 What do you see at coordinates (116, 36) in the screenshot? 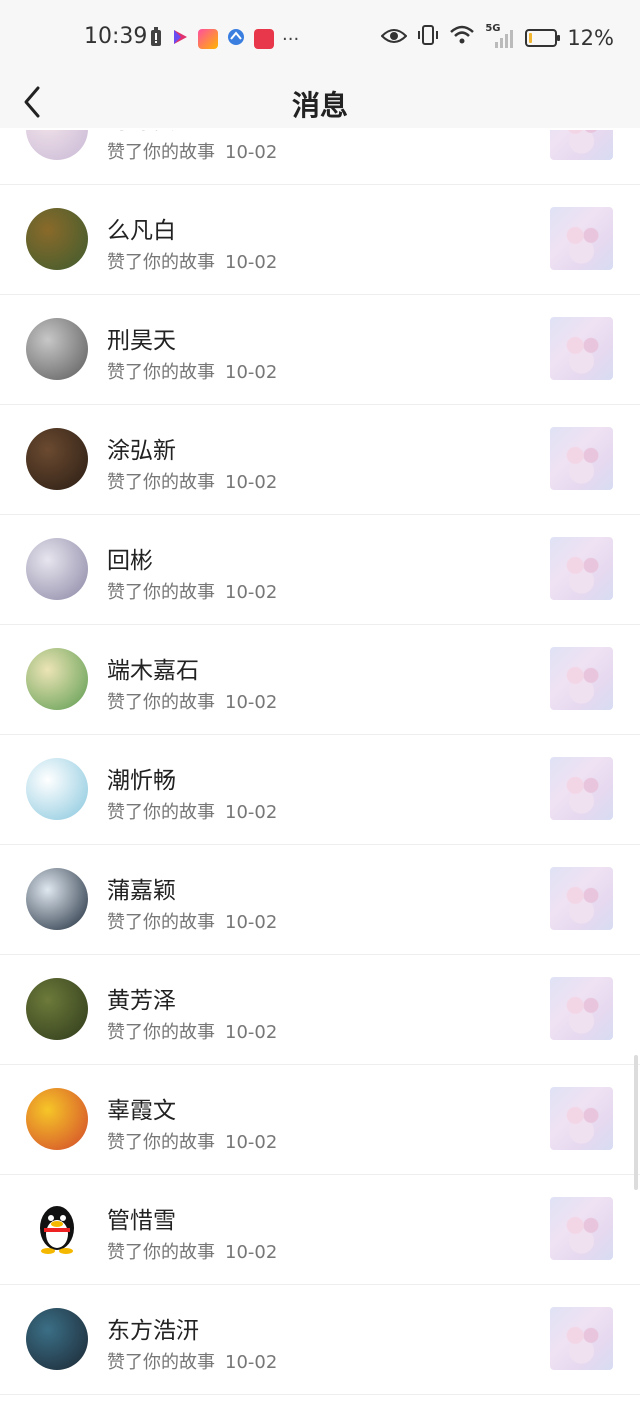
I see `status-time: 10:39` at bounding box center [116, 36].